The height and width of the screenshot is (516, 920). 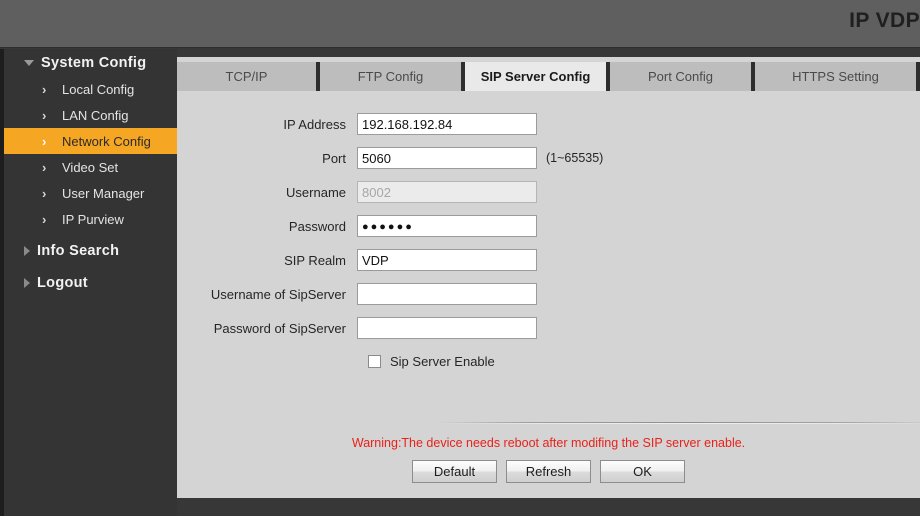 What do you see at coordinates (98, 89) in the screenshot?
I see `sidebar-item-label: Local Config` at bounding box center [98, 89].